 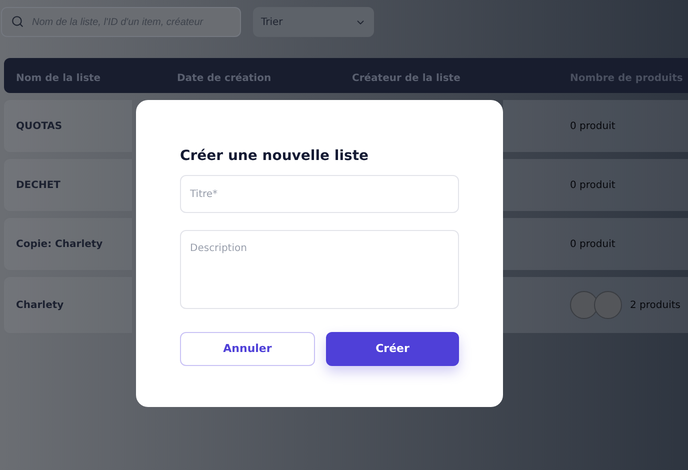 What do you see at coordinates (319, 194) in the screenshot?
I see `title-field: Titre*` at bounding box center [319, 194].